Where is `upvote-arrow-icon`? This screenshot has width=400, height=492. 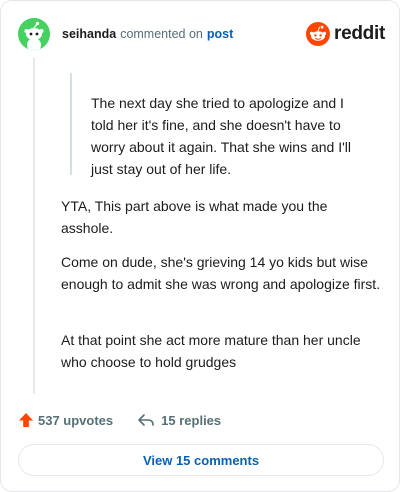
upvote-arrow-icon is located at coordinates (26, 420).